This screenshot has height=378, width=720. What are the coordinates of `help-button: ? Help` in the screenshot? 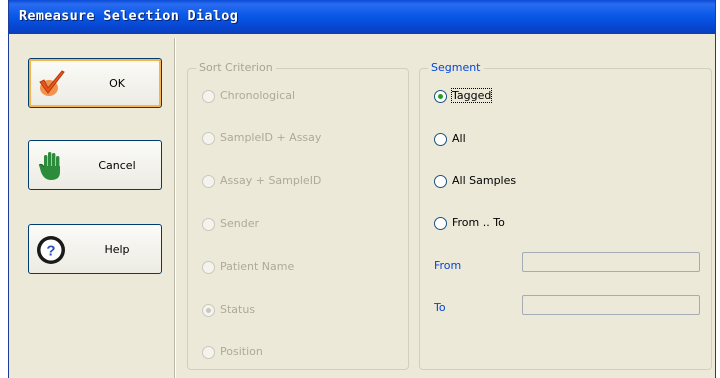 It's located at (95, 249).